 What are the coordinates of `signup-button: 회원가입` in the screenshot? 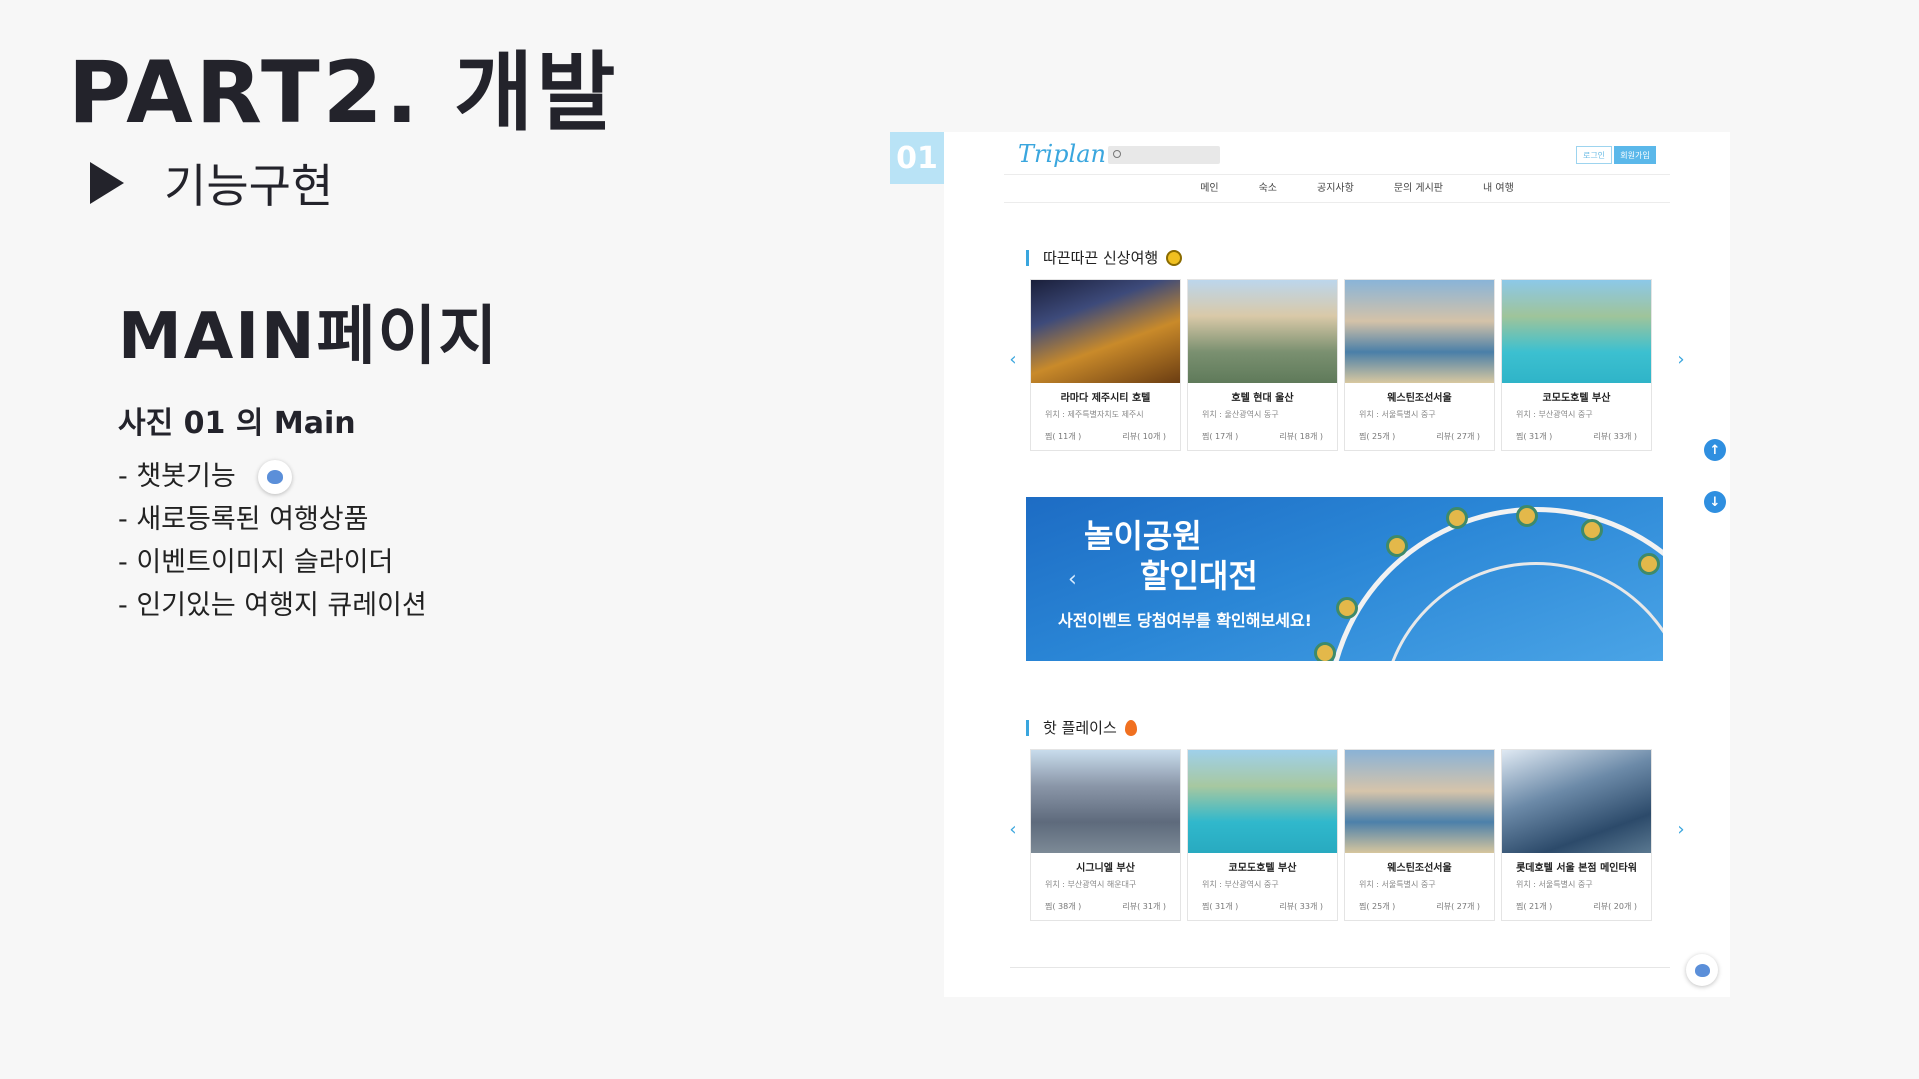 It's located at (1635, 155).